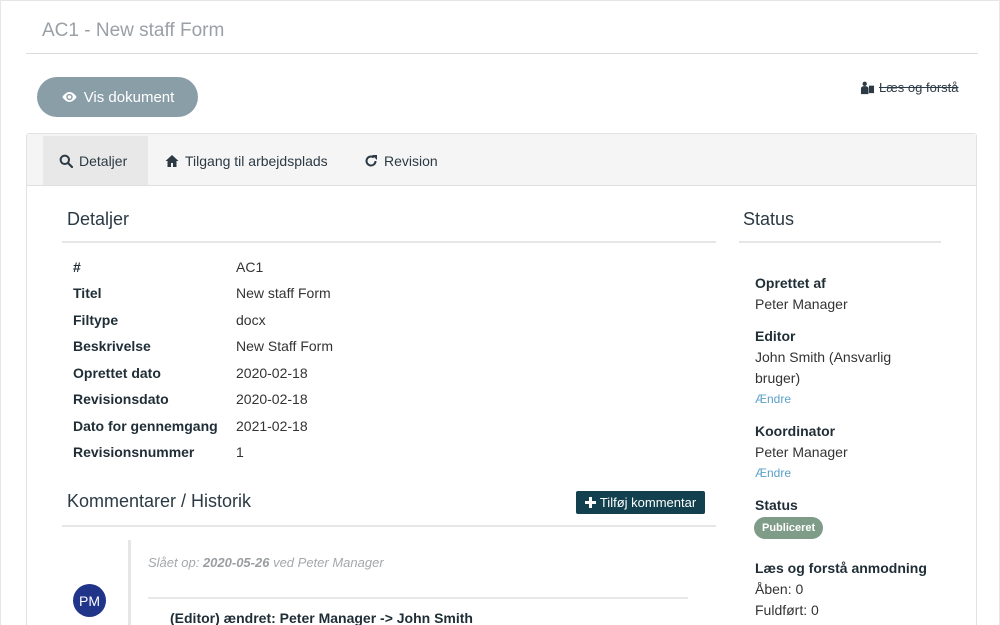 This screenshot has width=1000, height=625. I want to click on read-request-open: Åben: 0, so click(779, 589).